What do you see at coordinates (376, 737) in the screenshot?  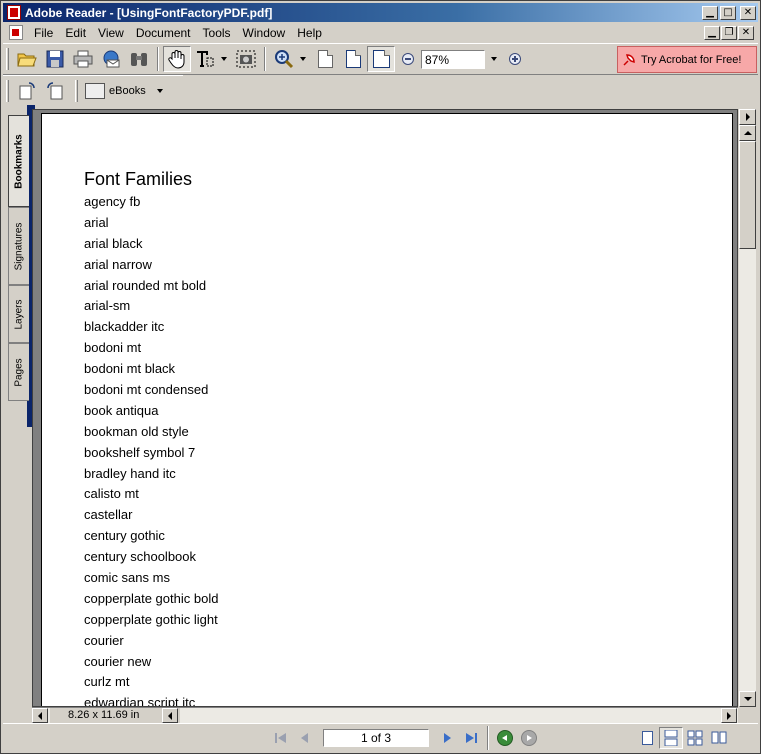 I see `page-number-field: 1 of 3` at bounding box center [376, 737].